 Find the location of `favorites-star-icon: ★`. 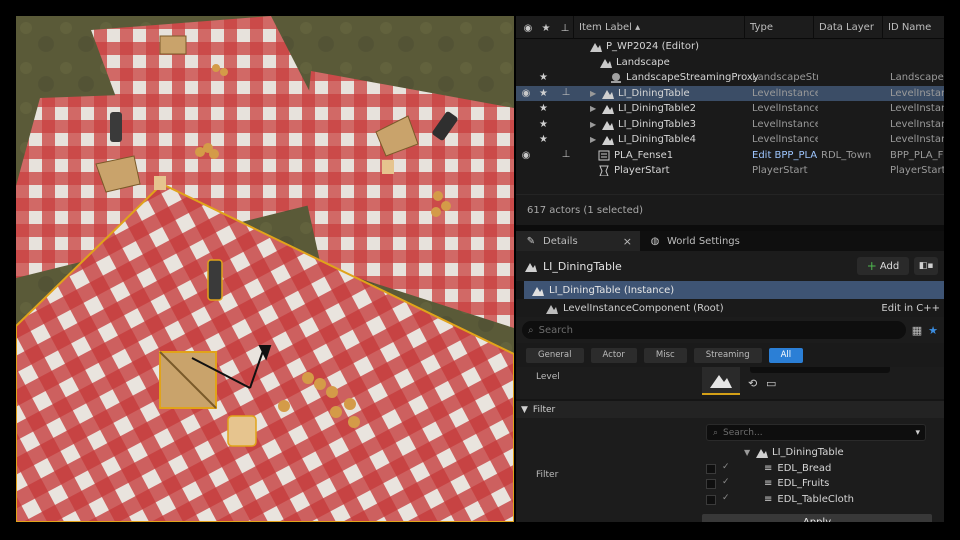

favorites-star-icon: ★ is located at coordinates (933, 330).